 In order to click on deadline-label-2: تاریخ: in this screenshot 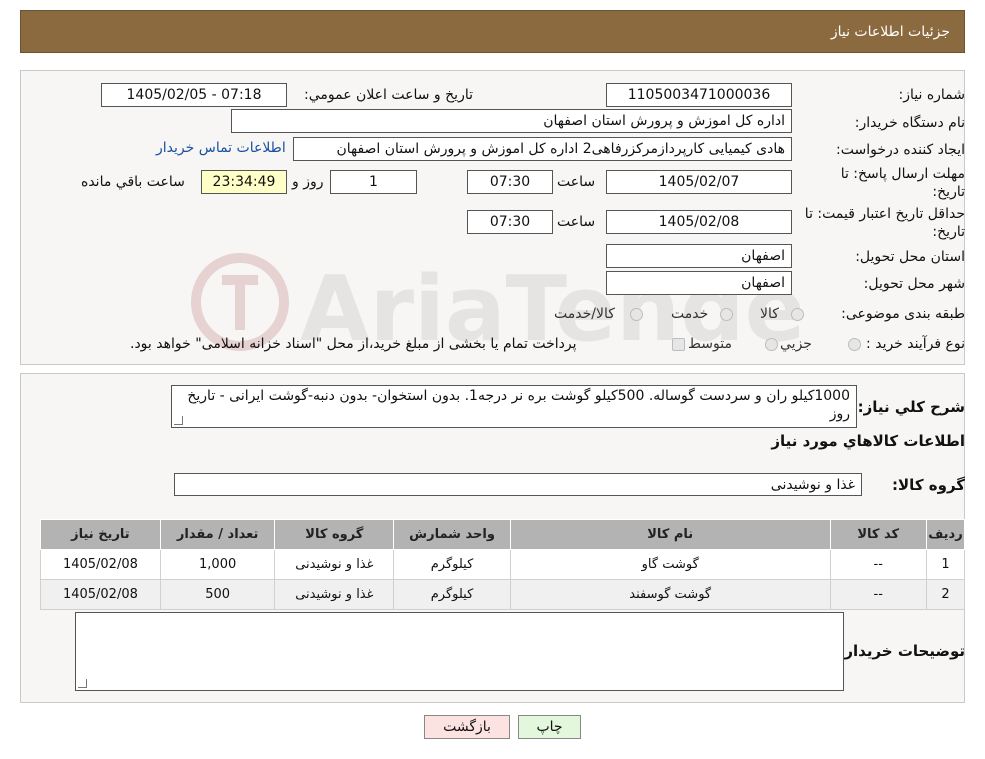, I will do `click(948, 192)`.